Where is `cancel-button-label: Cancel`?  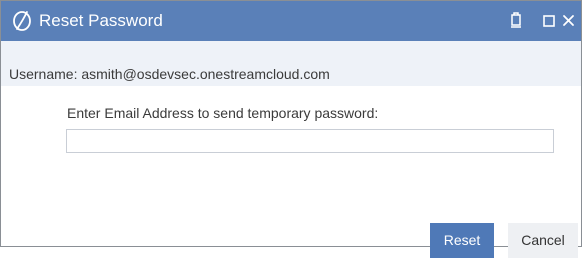 cancel-button-label: Cancel is located at coordinates (543, 240).